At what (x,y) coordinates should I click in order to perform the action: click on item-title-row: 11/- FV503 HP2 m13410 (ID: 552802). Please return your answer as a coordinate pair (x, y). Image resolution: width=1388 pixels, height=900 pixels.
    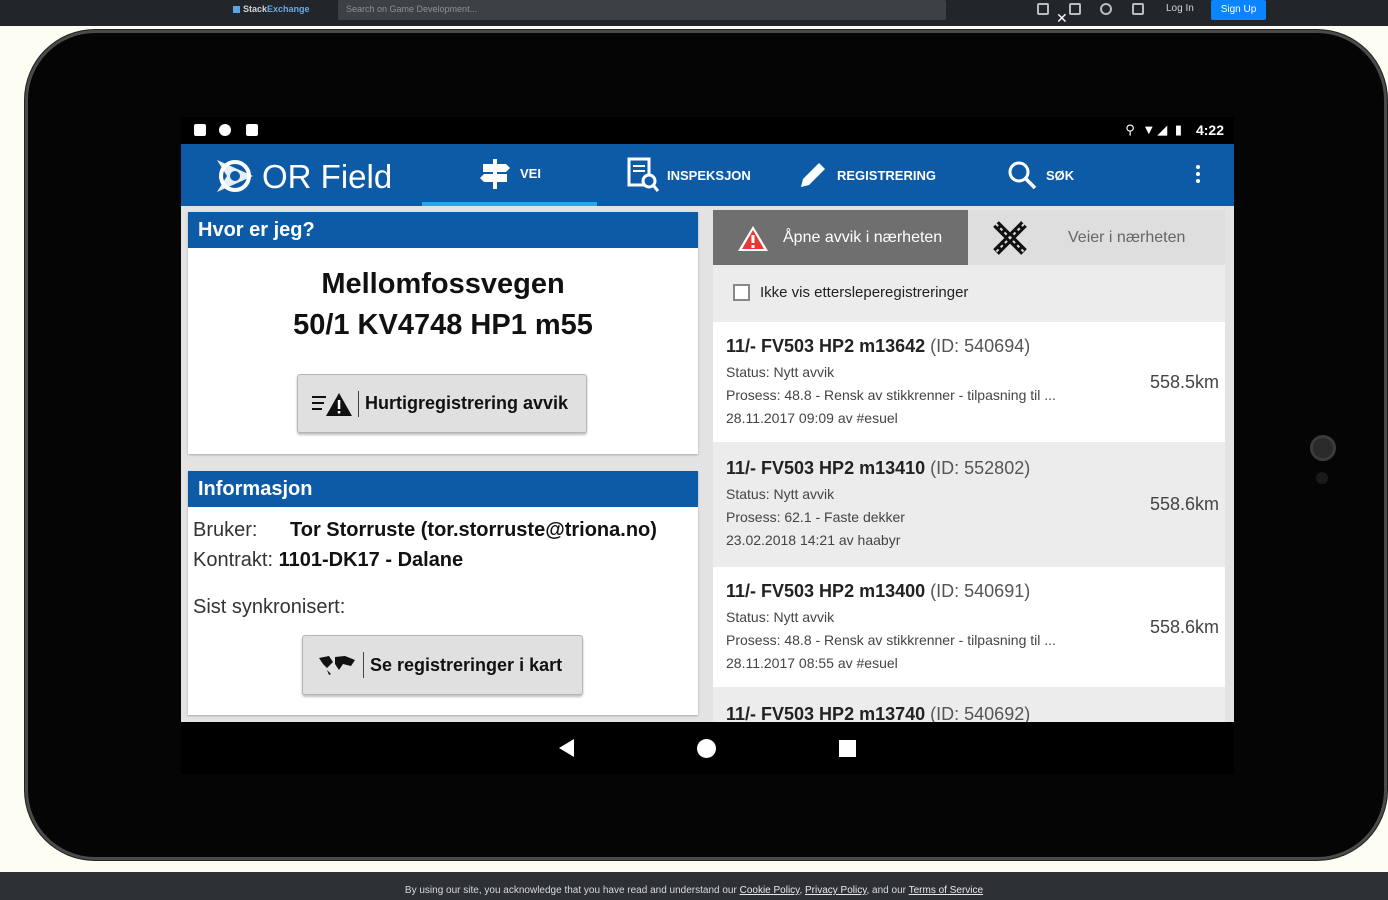
    Looking at the image, I should click on (975, 468).